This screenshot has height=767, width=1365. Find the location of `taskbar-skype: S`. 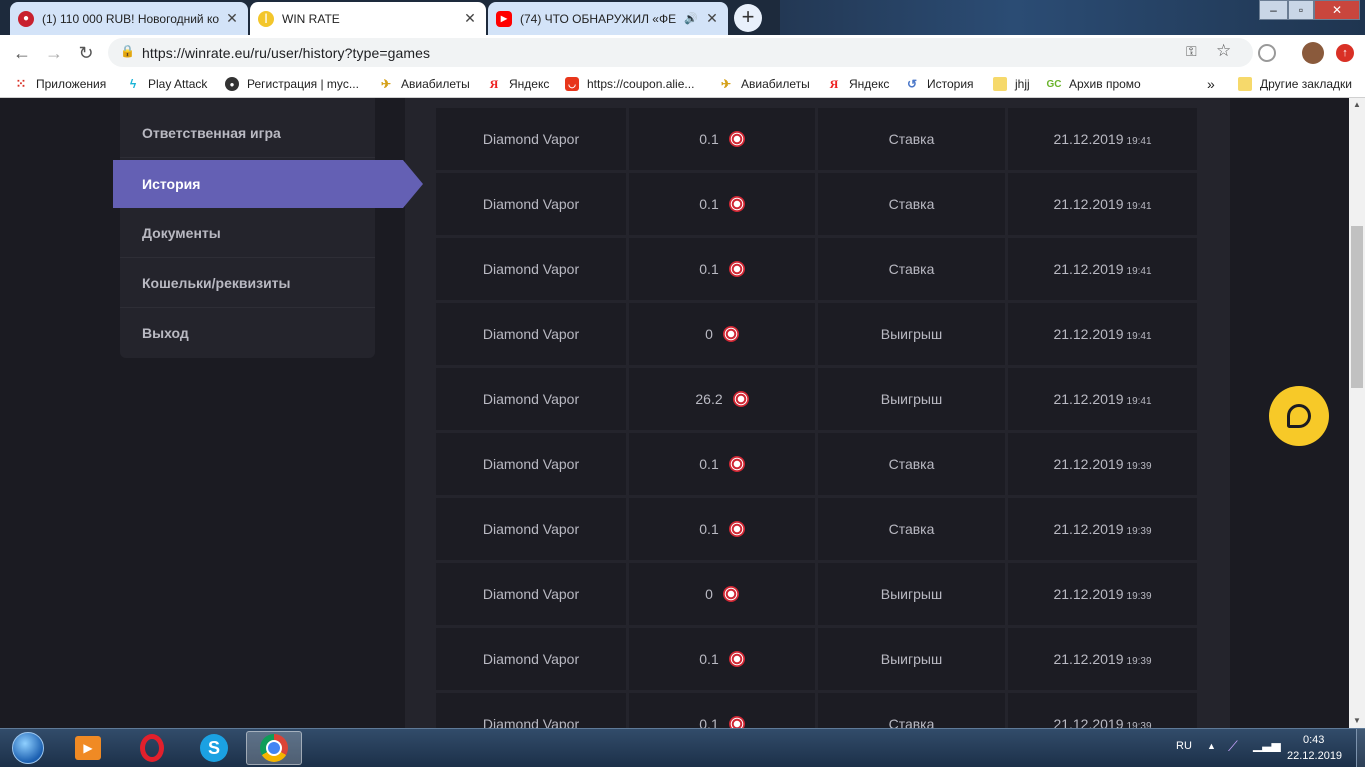

taskbar-skype: S is located at coordinates (214, 748).